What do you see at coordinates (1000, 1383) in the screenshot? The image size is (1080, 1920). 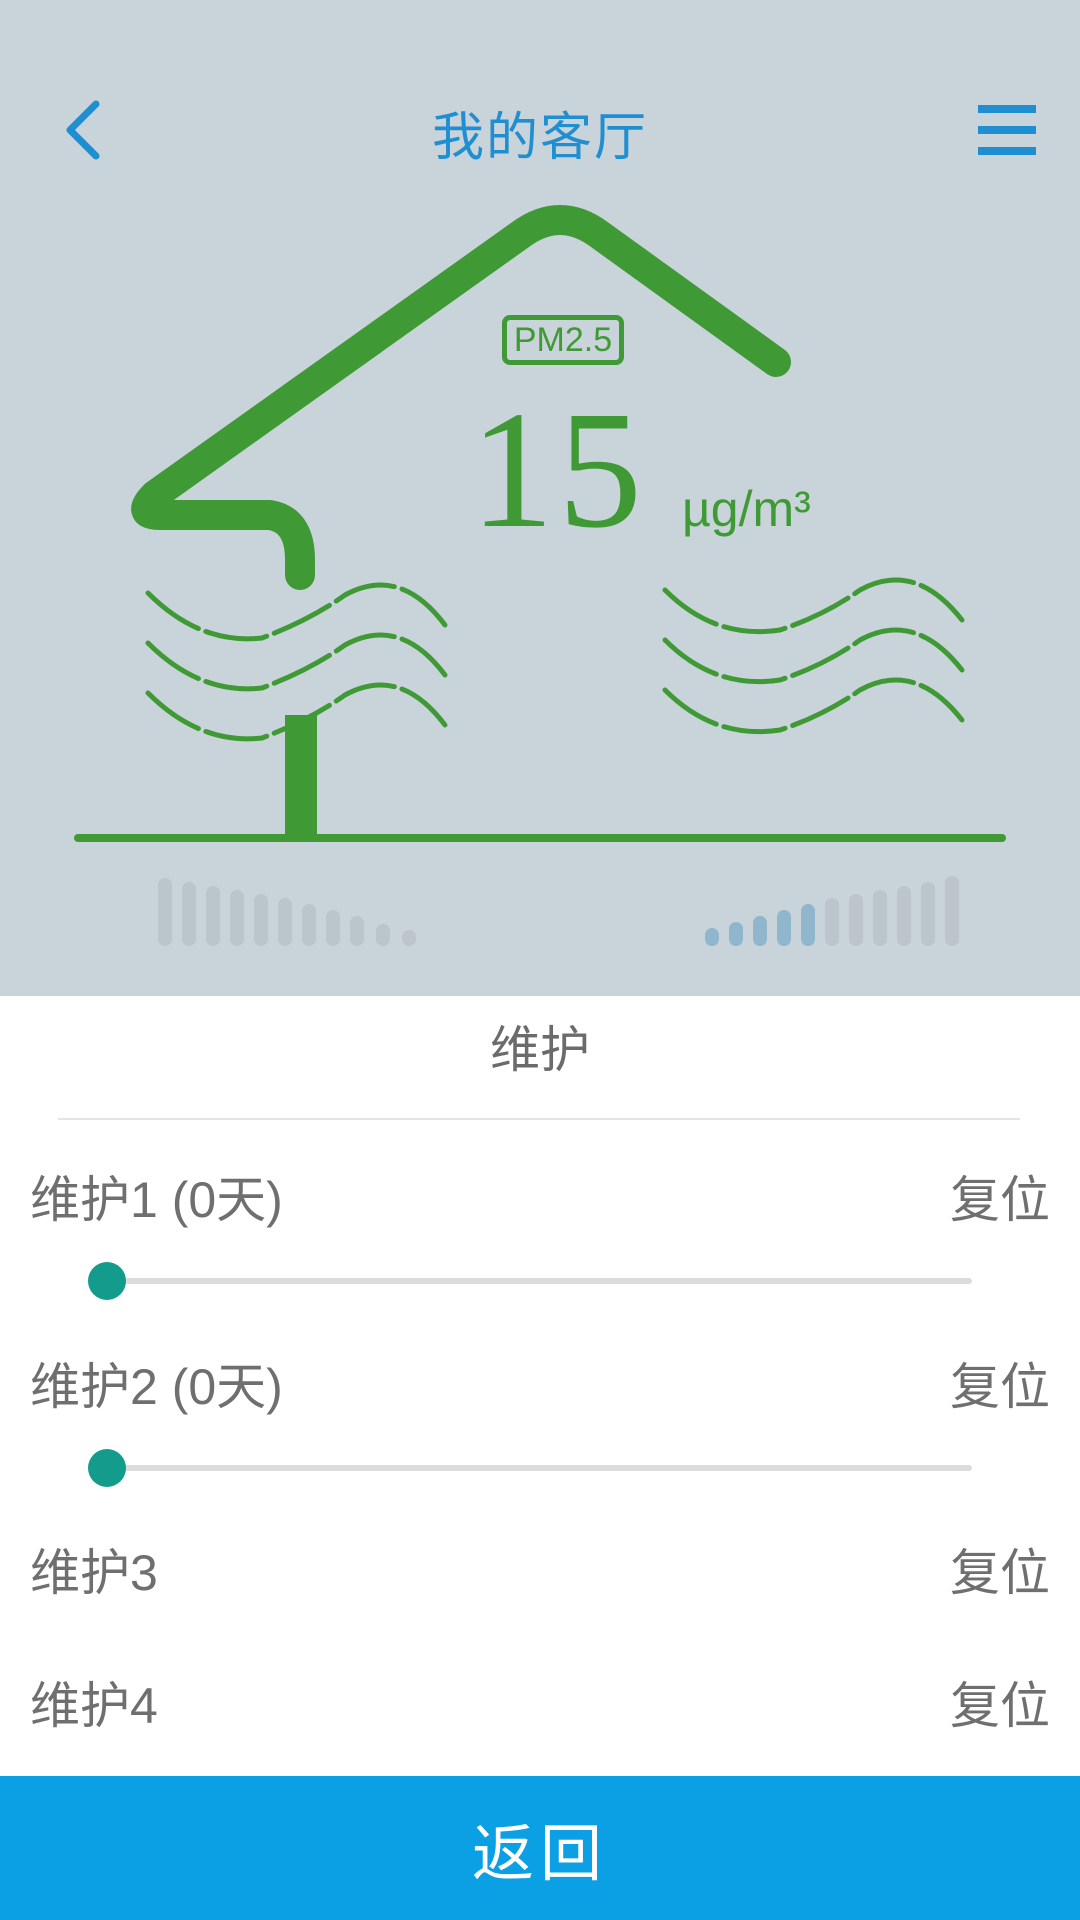 I see `maintenance-2-reset-button: 复位` at bounding box center [1000, 1383].